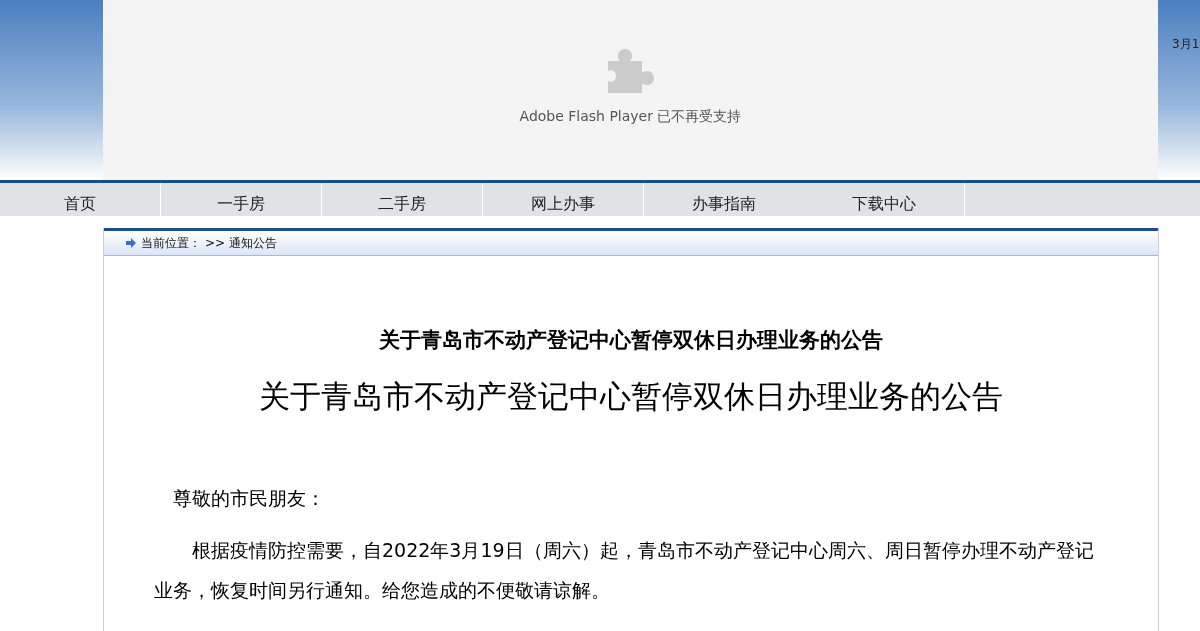  What do you see at coordinates (249, 498) in the screenshot?
I see `greeting: 尊敬的市民朋友：` at bounding box center [249, 498].